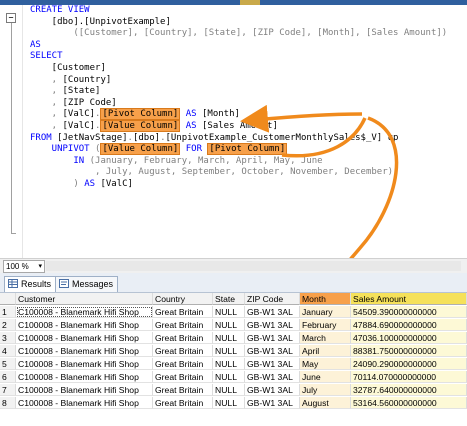 The width and height of the screenshot is (467, 426). I want to click on code-line: , [ValC]. [Pivot Column] AS [Month], so click(238, 114).